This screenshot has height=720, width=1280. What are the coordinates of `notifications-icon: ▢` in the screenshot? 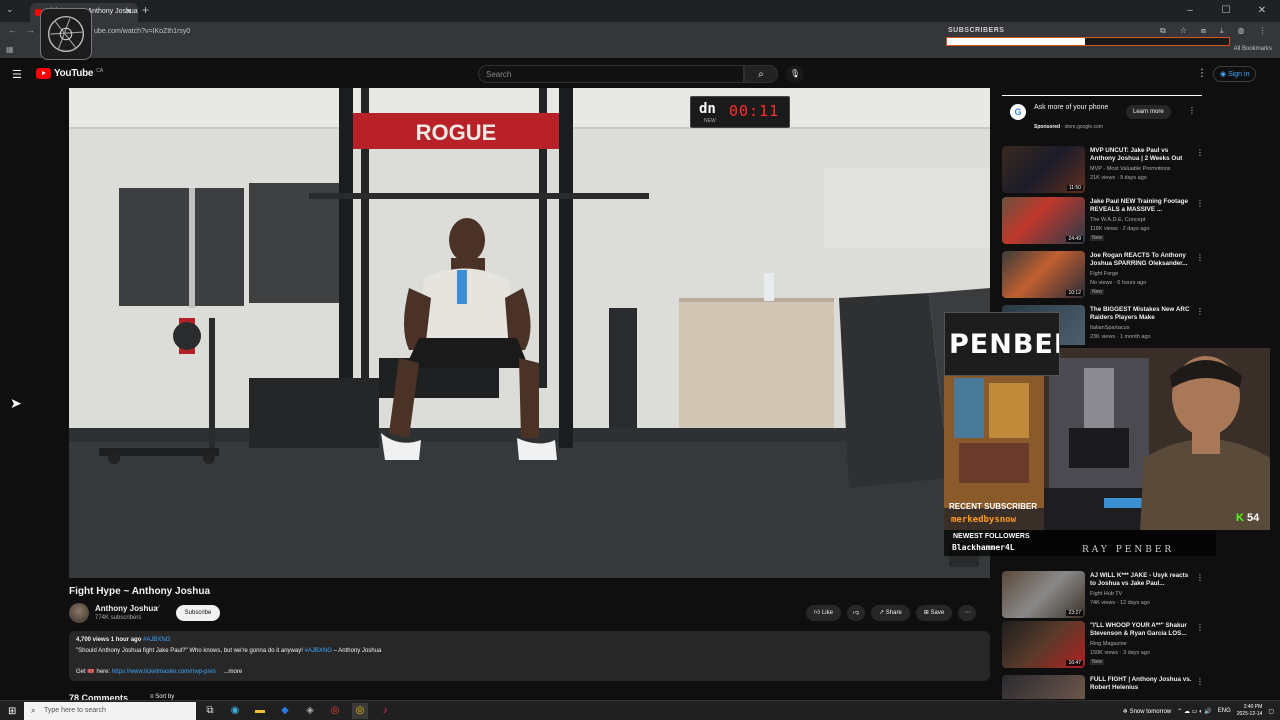 It's located at (1271, 711).